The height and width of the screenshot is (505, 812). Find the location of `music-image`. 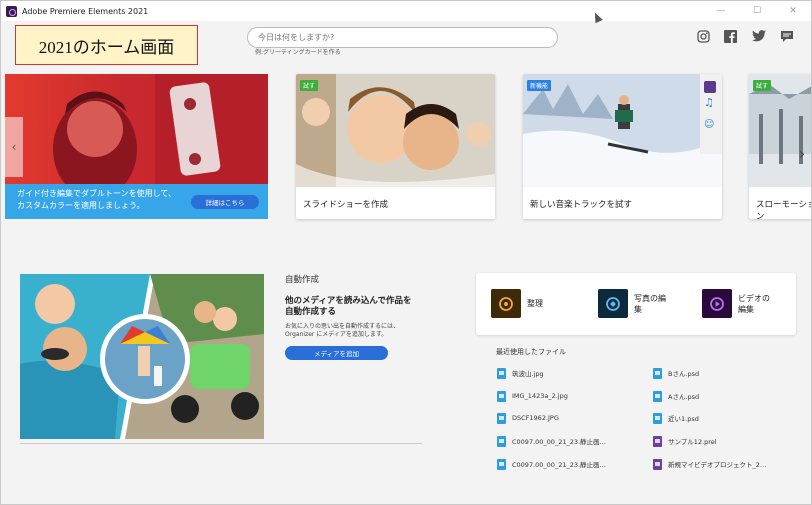

music-image is located at coordinates (622, 130).